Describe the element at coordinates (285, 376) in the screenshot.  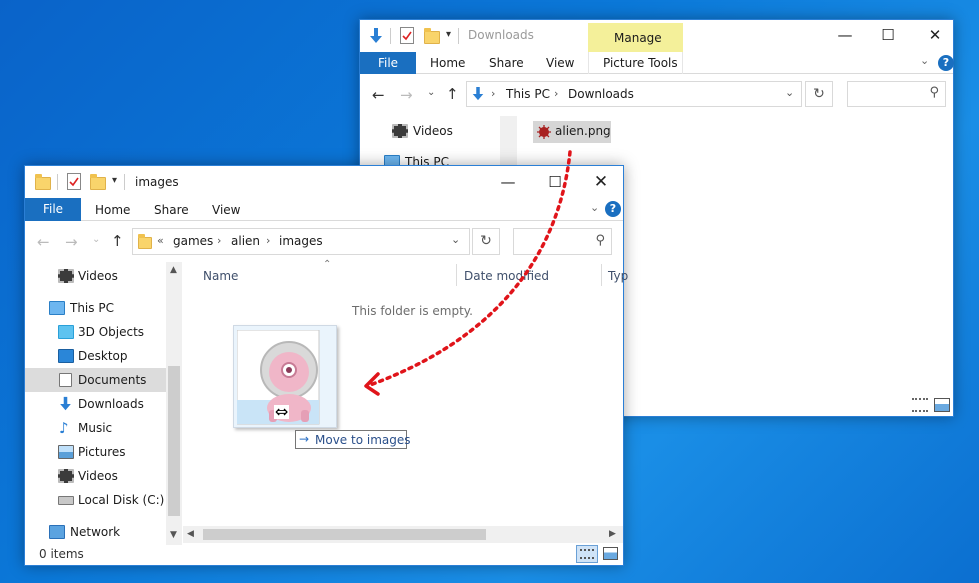
I see `dragged-file-thumbnail: ⇔` at that location.